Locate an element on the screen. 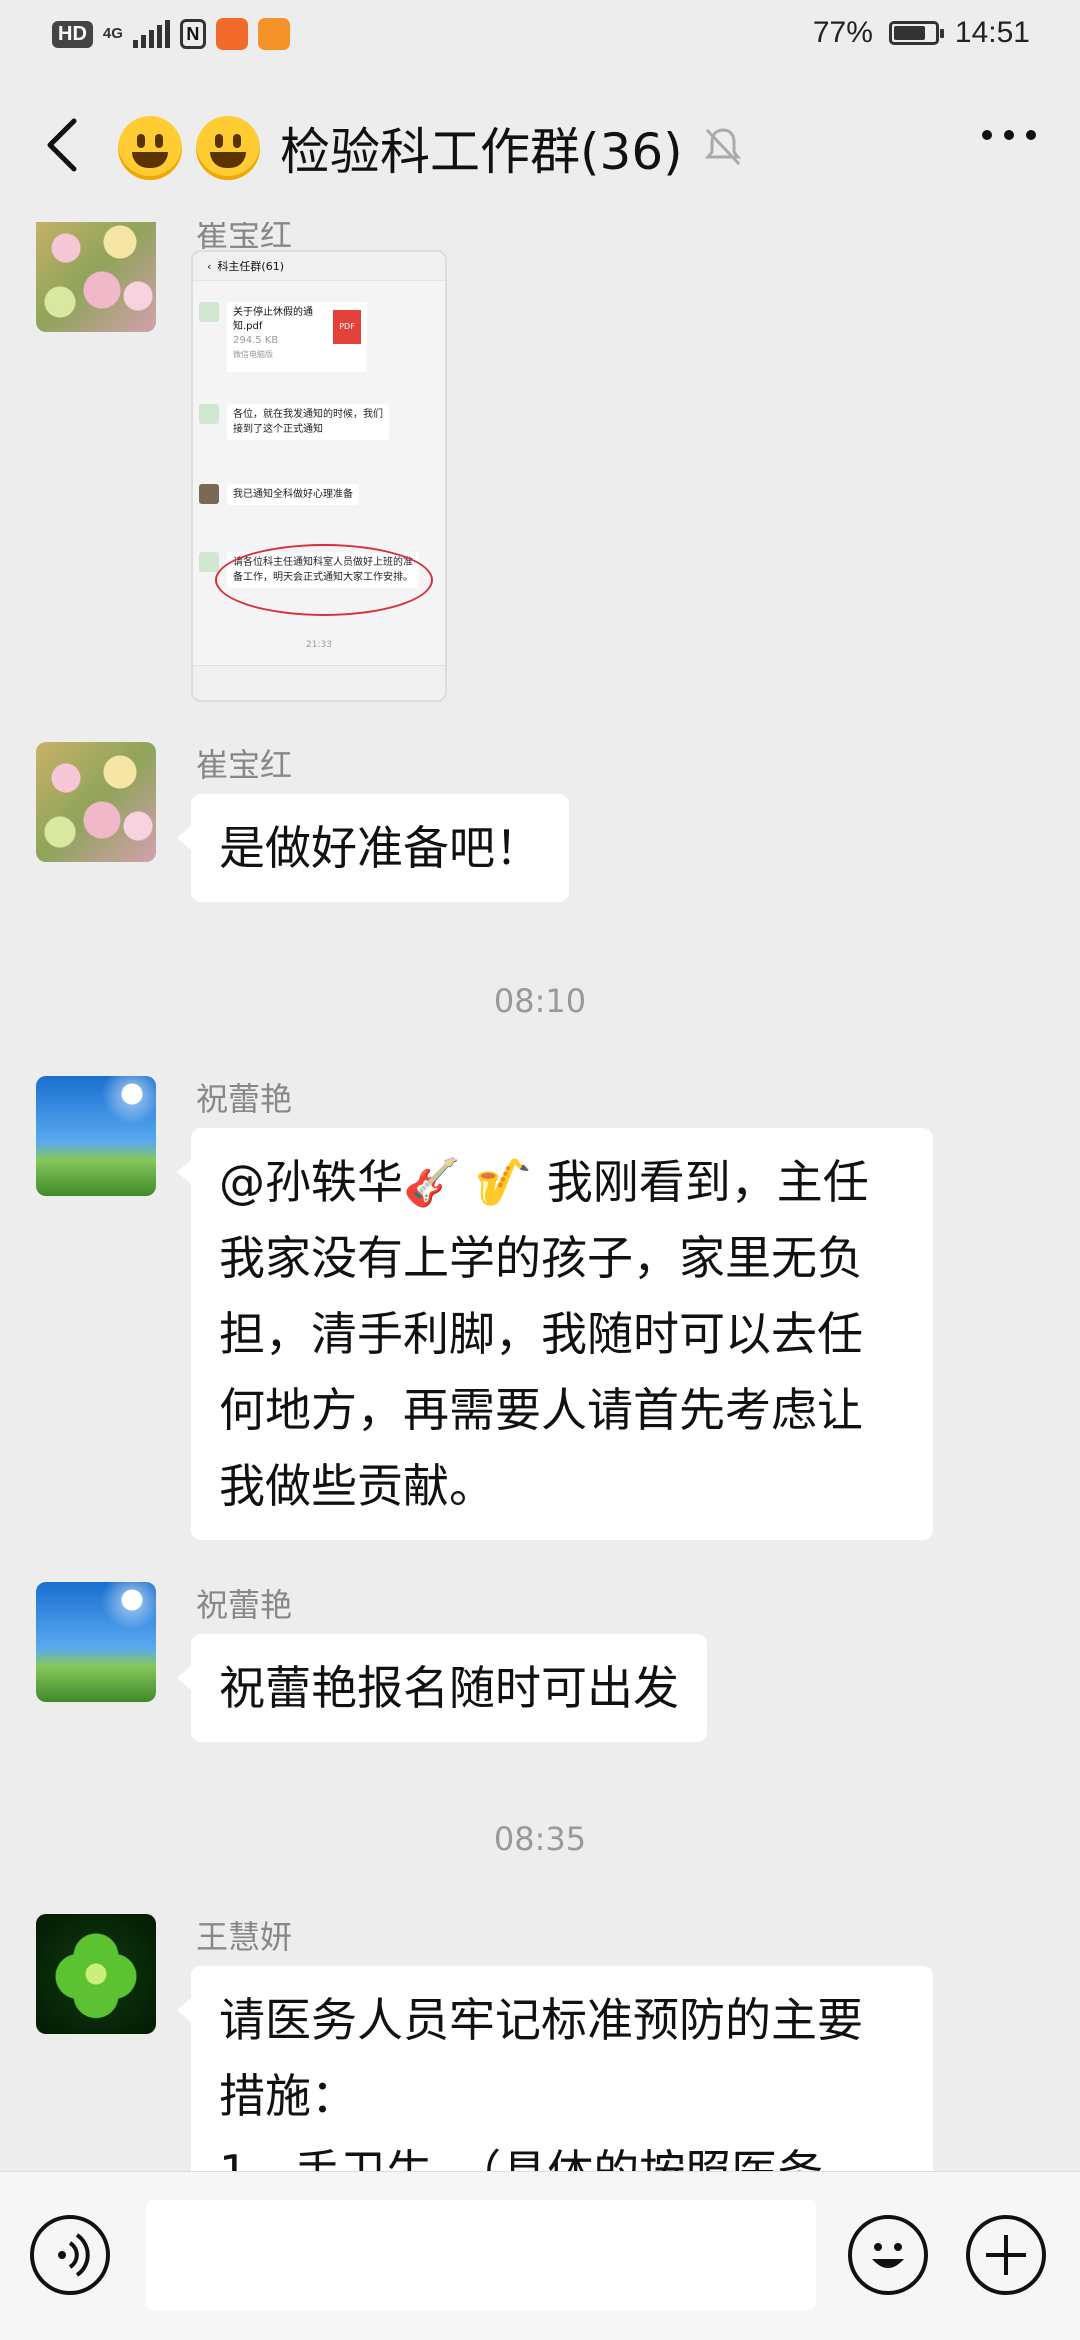 Image resolution: width=1080 pixels, height=2340 pixels. more-button is located at coordinates (1009, 135).